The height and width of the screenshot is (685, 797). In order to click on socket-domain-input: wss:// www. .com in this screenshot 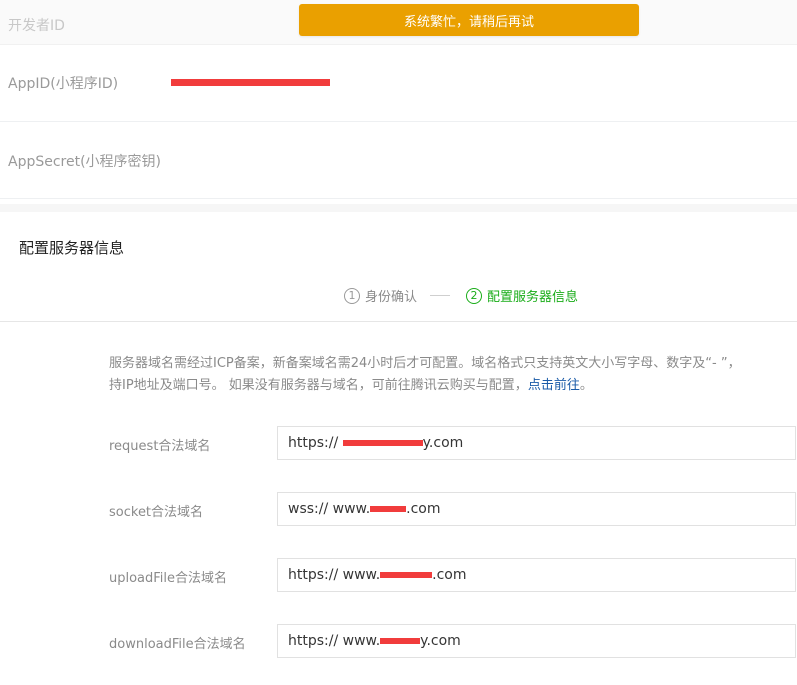, I will do `click(536, 509)`.